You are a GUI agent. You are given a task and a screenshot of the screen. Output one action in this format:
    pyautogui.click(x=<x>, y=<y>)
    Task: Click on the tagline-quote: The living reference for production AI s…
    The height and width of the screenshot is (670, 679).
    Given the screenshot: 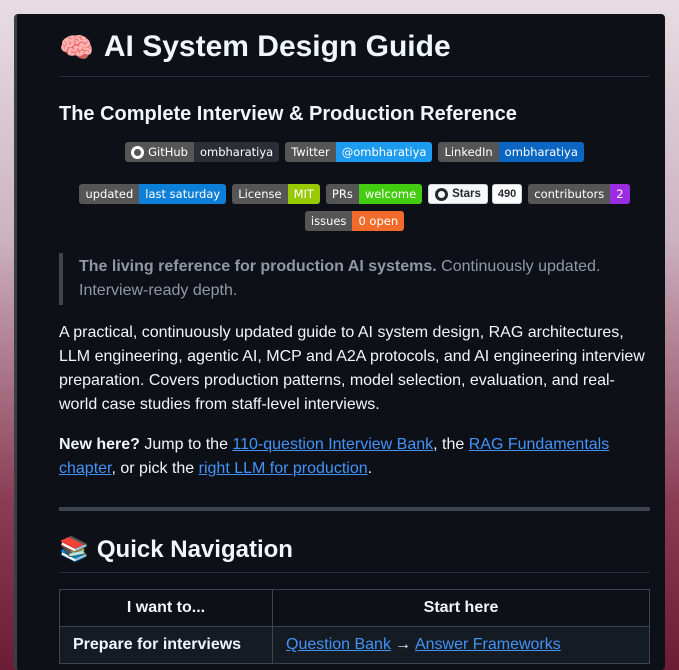 What is the action you would take?
    pyautogui.click(x=354, y=279)
    